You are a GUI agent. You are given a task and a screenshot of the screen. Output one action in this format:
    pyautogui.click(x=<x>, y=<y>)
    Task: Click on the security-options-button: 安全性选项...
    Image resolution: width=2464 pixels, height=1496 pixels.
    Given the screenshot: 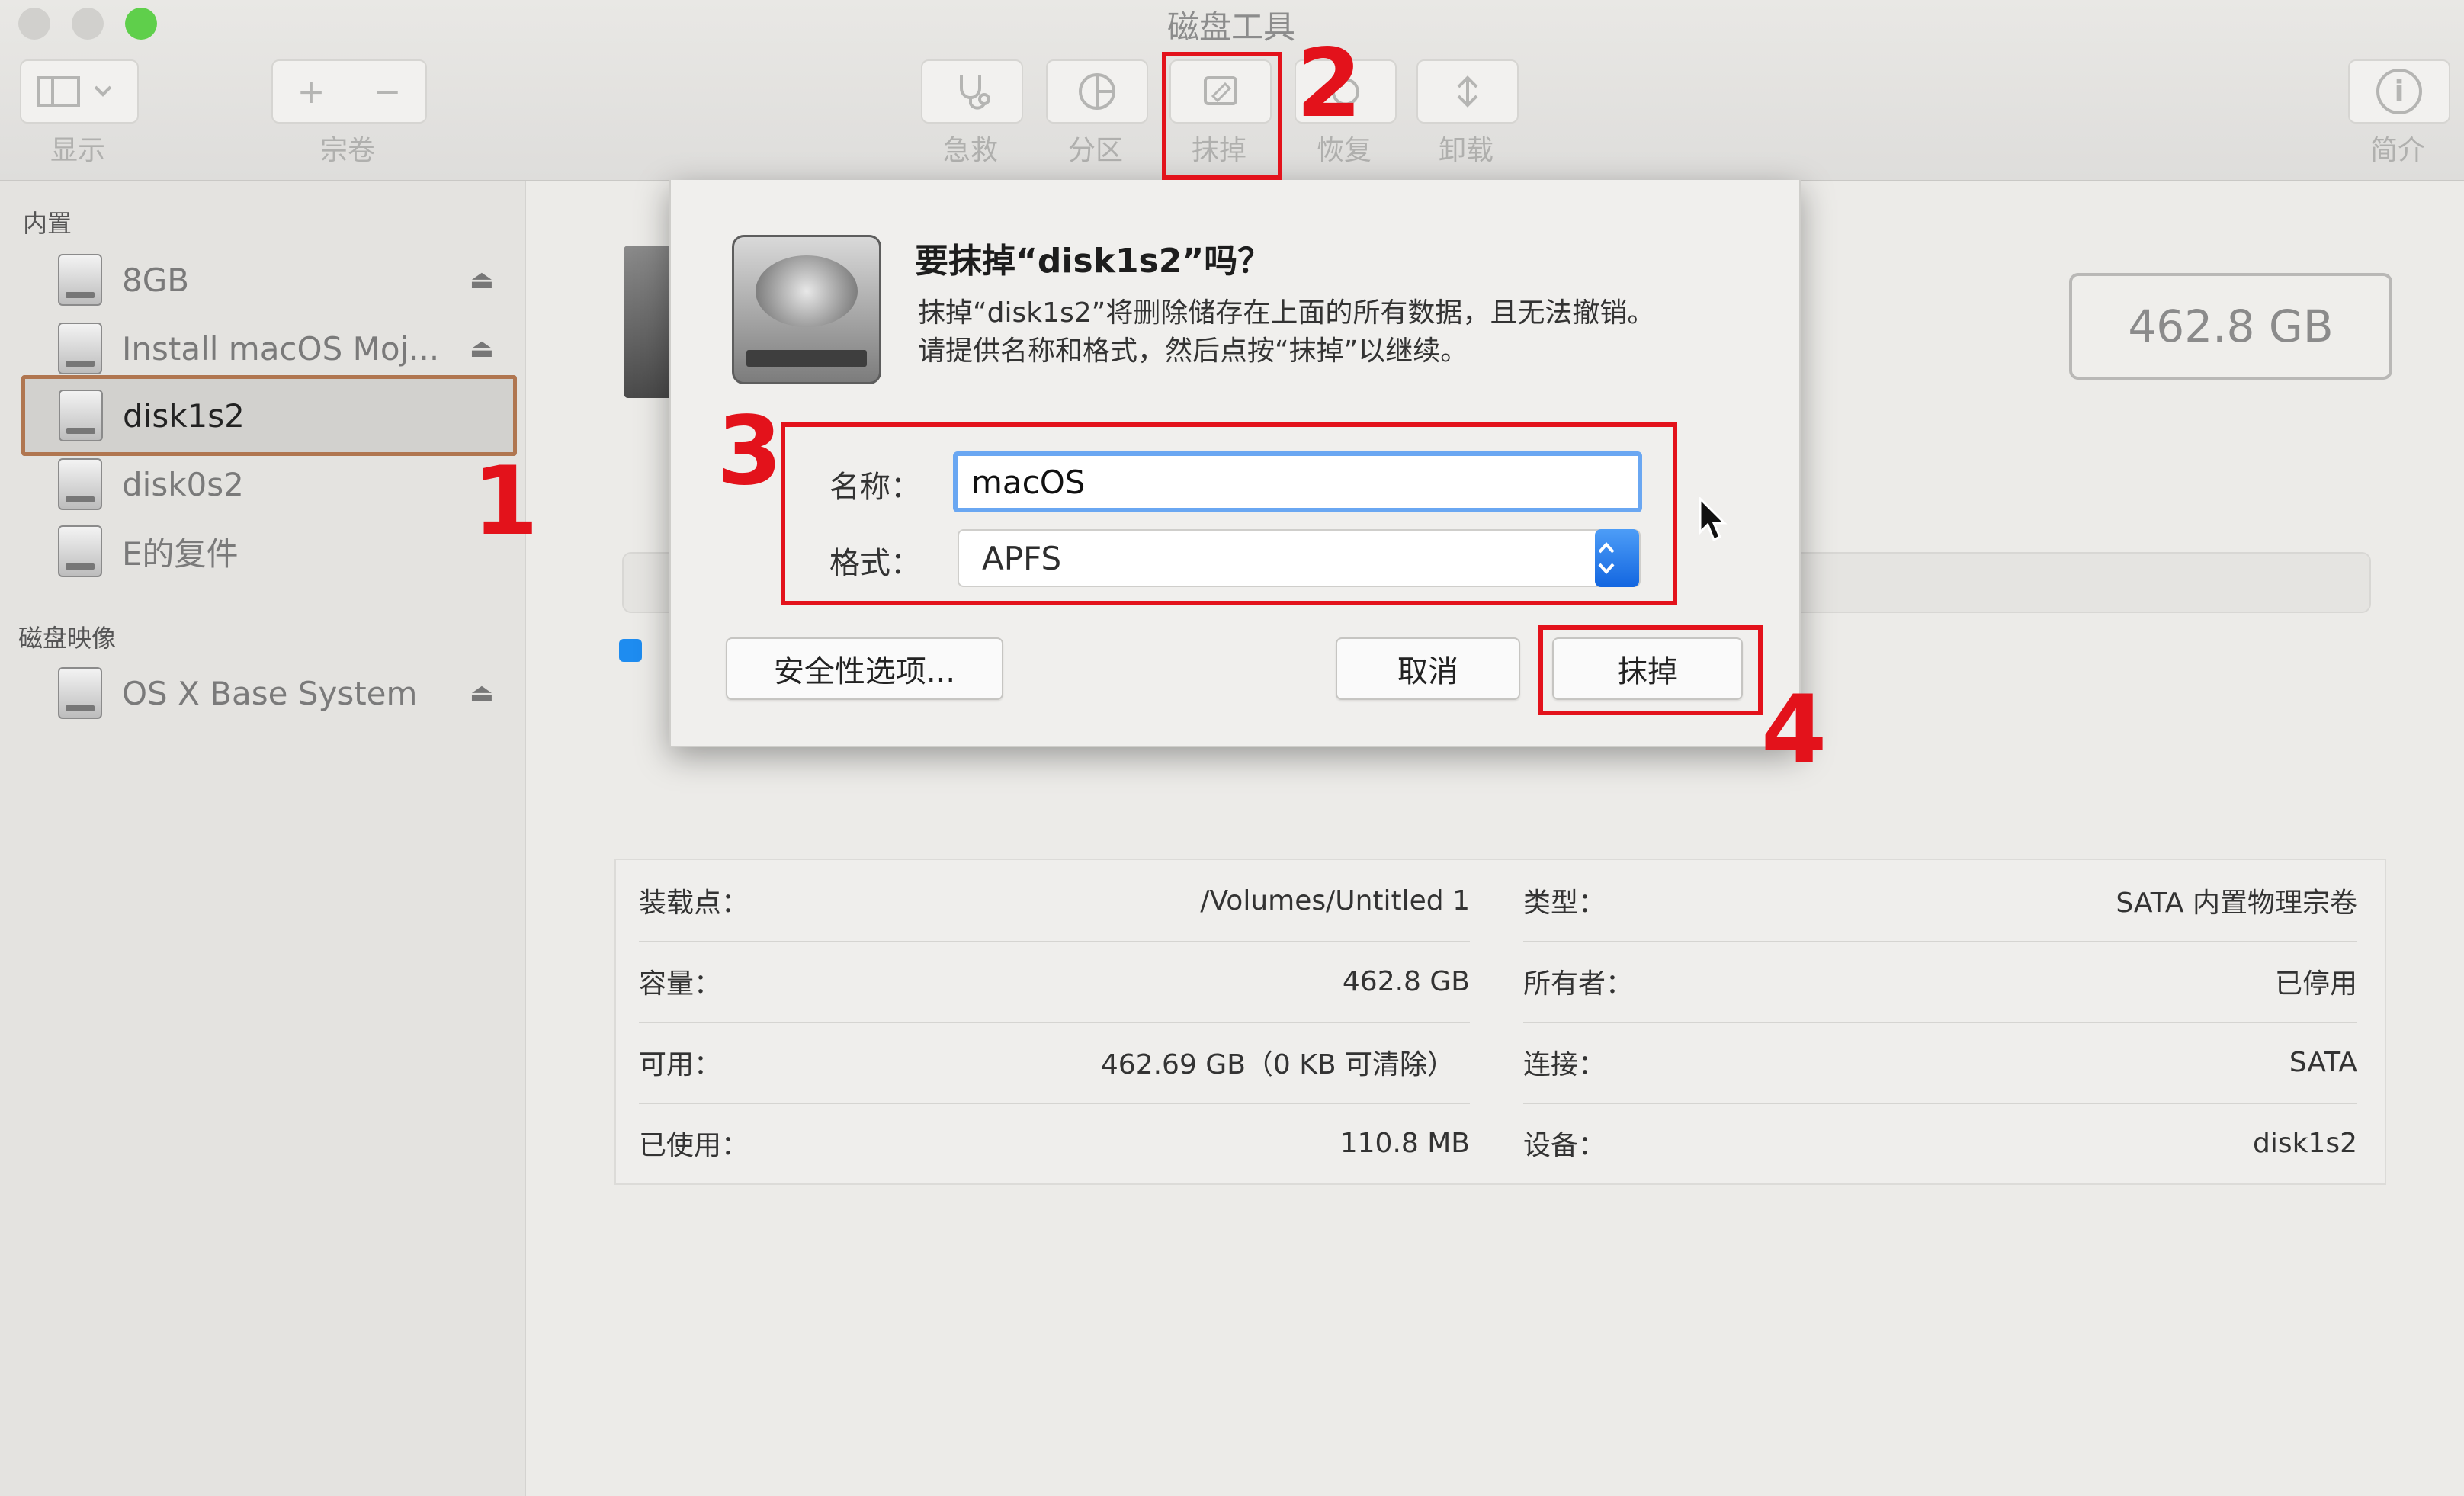 What is the action you would take?
    pyautogui.click(x=864, y=668)
    